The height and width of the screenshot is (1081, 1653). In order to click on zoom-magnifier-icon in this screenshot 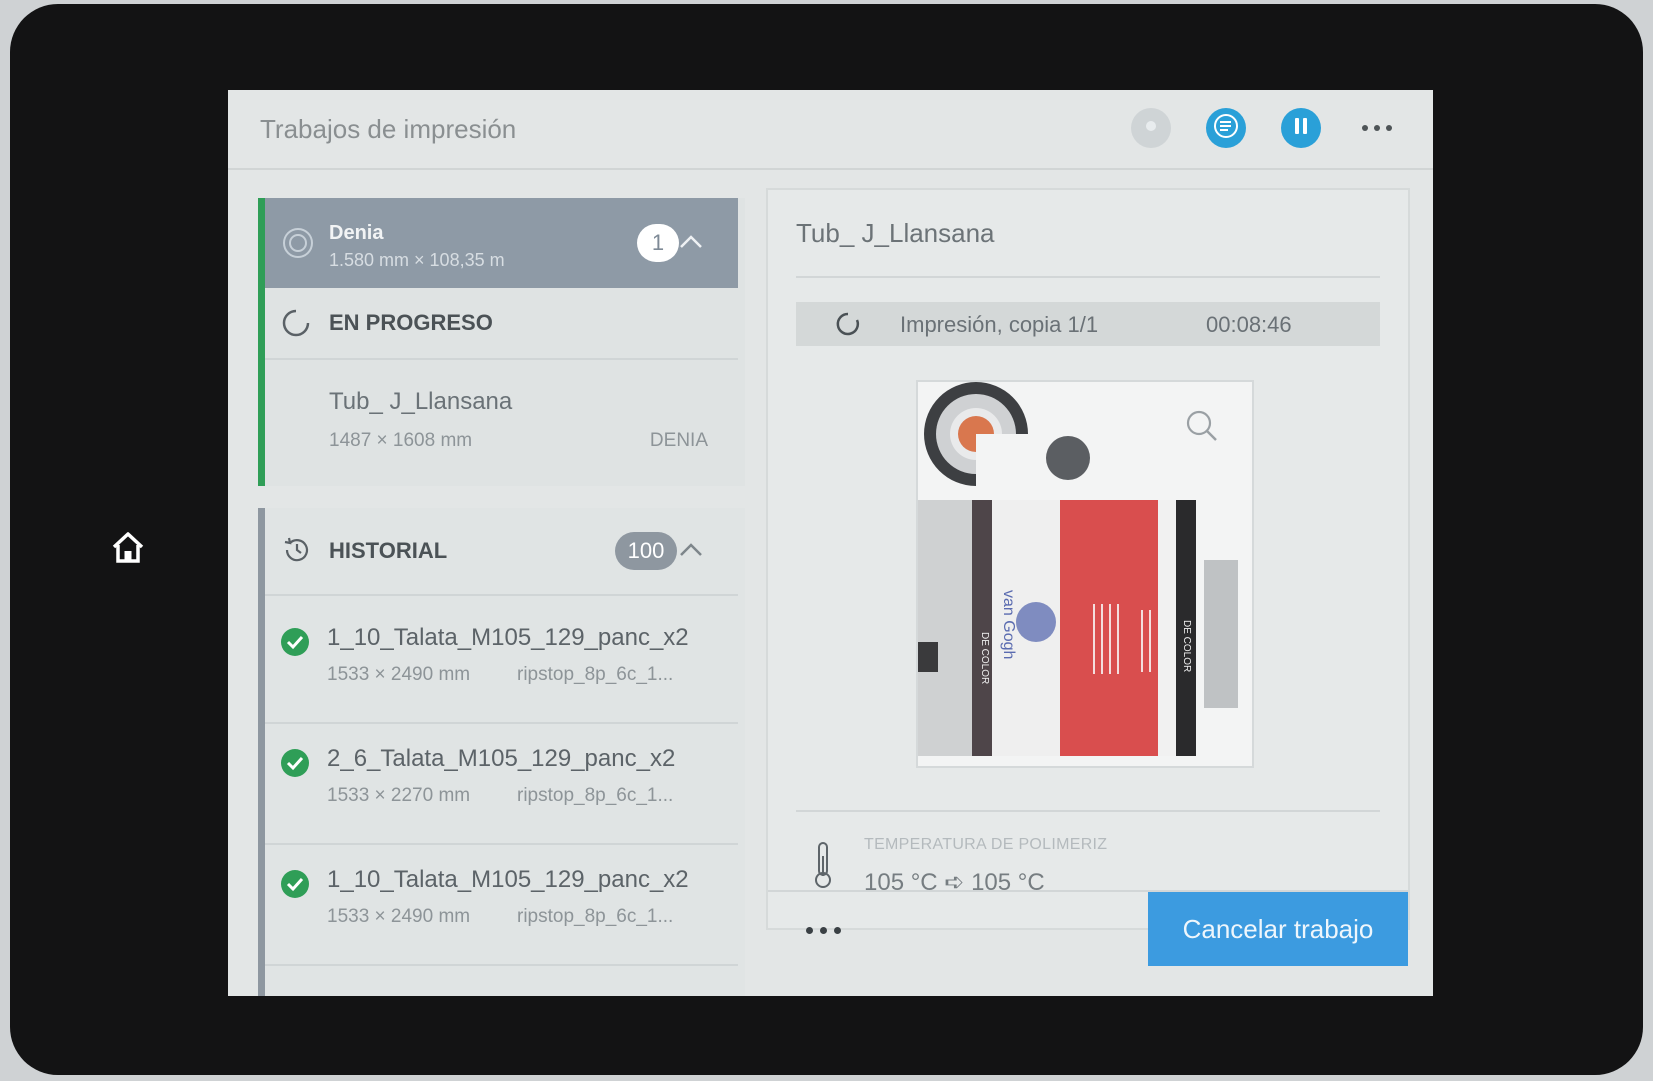, I will do `click(1202, 426)`.